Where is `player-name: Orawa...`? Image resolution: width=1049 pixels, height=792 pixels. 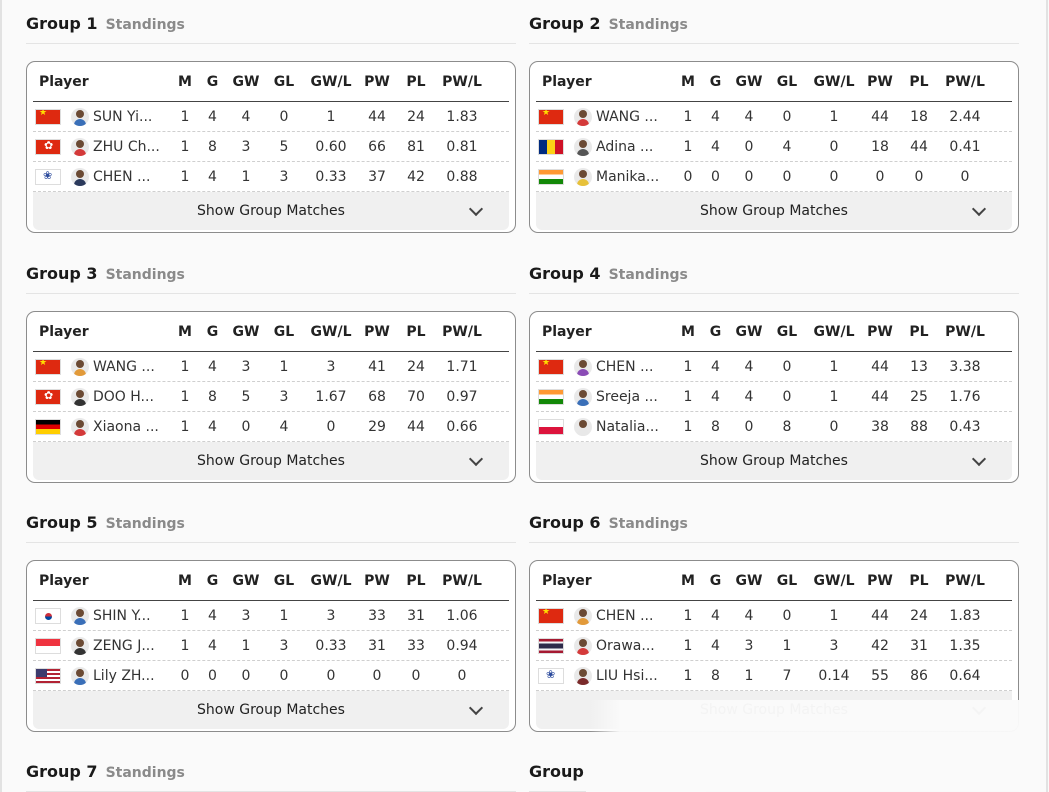
player-name: Orawa... is located at coordinates (629, 646).